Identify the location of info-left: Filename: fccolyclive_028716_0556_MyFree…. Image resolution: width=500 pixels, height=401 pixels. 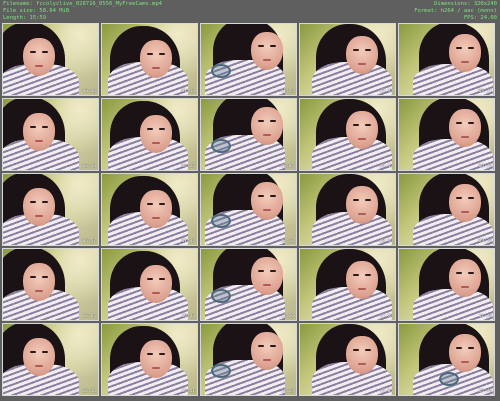
(82, 11).